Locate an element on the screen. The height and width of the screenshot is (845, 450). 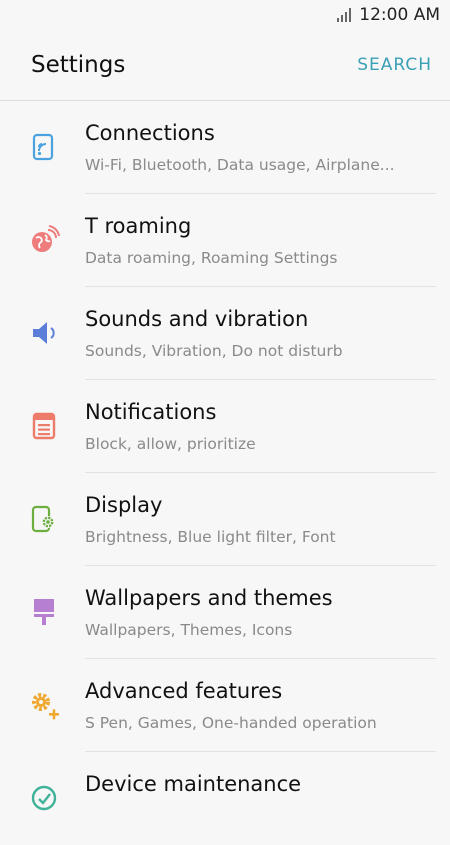
signal-icon is located at coordinates (344, 15).